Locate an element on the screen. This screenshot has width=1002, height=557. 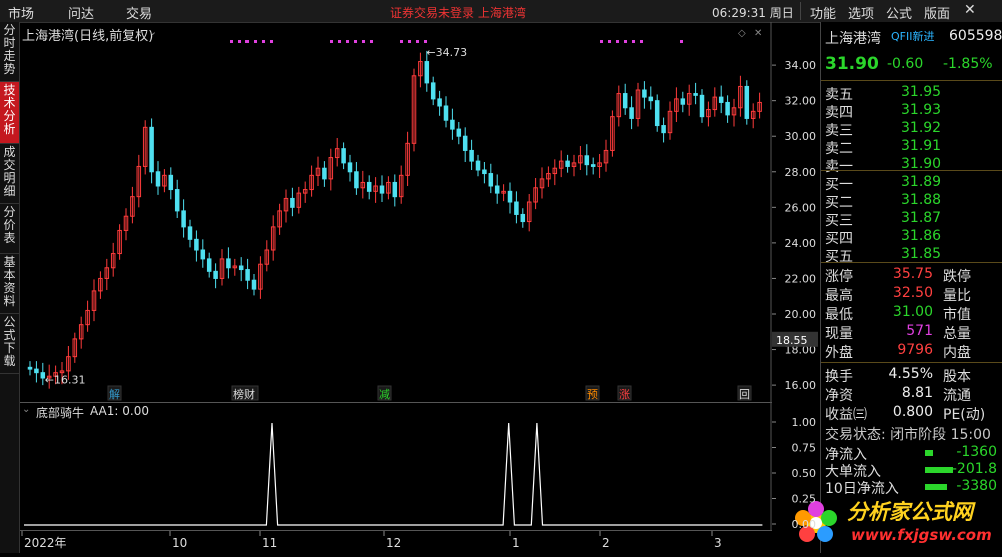
stat2-label2: 股本 is located at coordinates (957, 377).